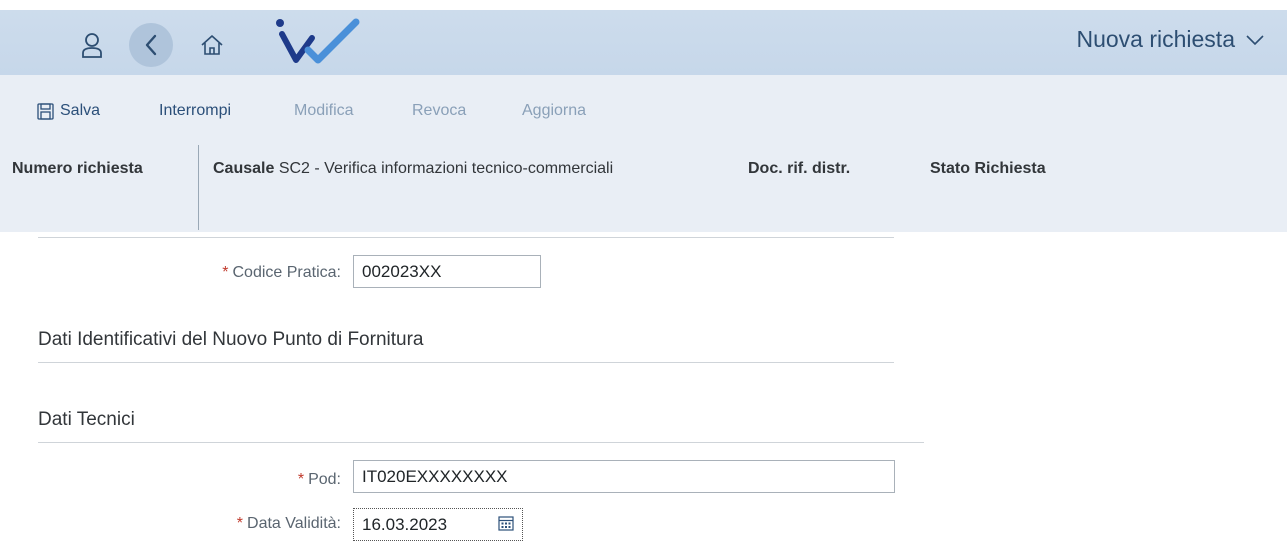 The height and width of the screenshot is (541, 1287). I want to click on revoke-button: Revoca, so click(439, 111).